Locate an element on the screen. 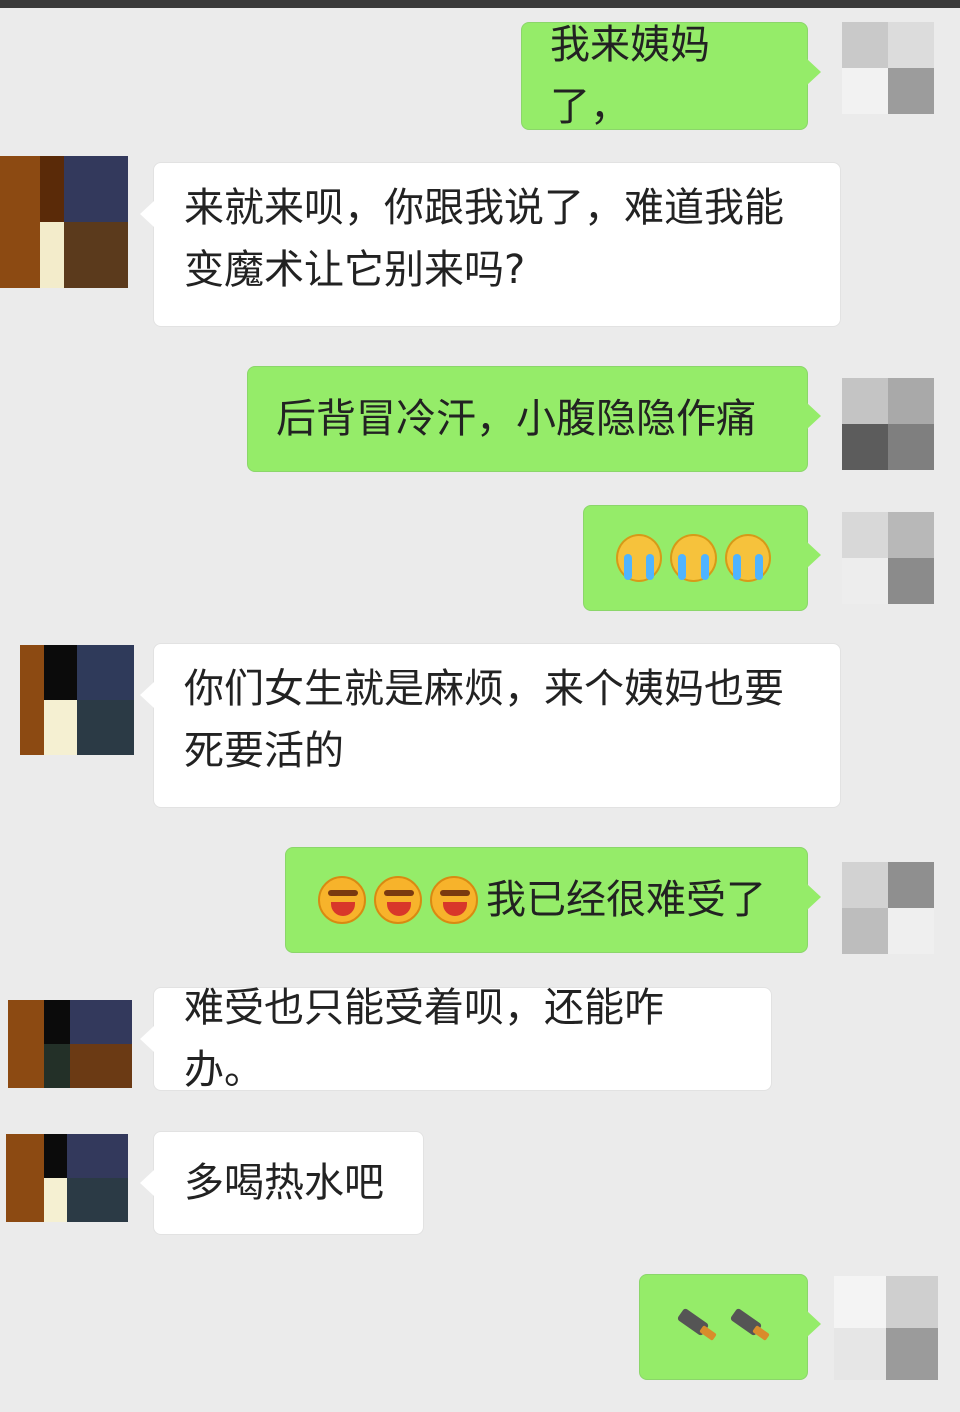  message-text: 我来姨妈了， is located at coordinates (630, 76).